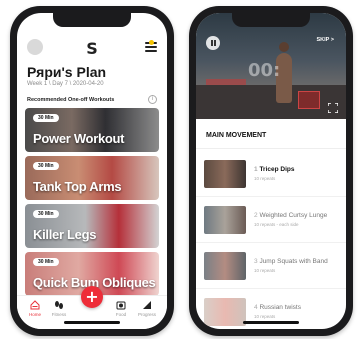  What do you see at coordinates (67, 72) in the screenshot?
I see `page-title: Ряри's Plan` at bounding box center [67, 72].